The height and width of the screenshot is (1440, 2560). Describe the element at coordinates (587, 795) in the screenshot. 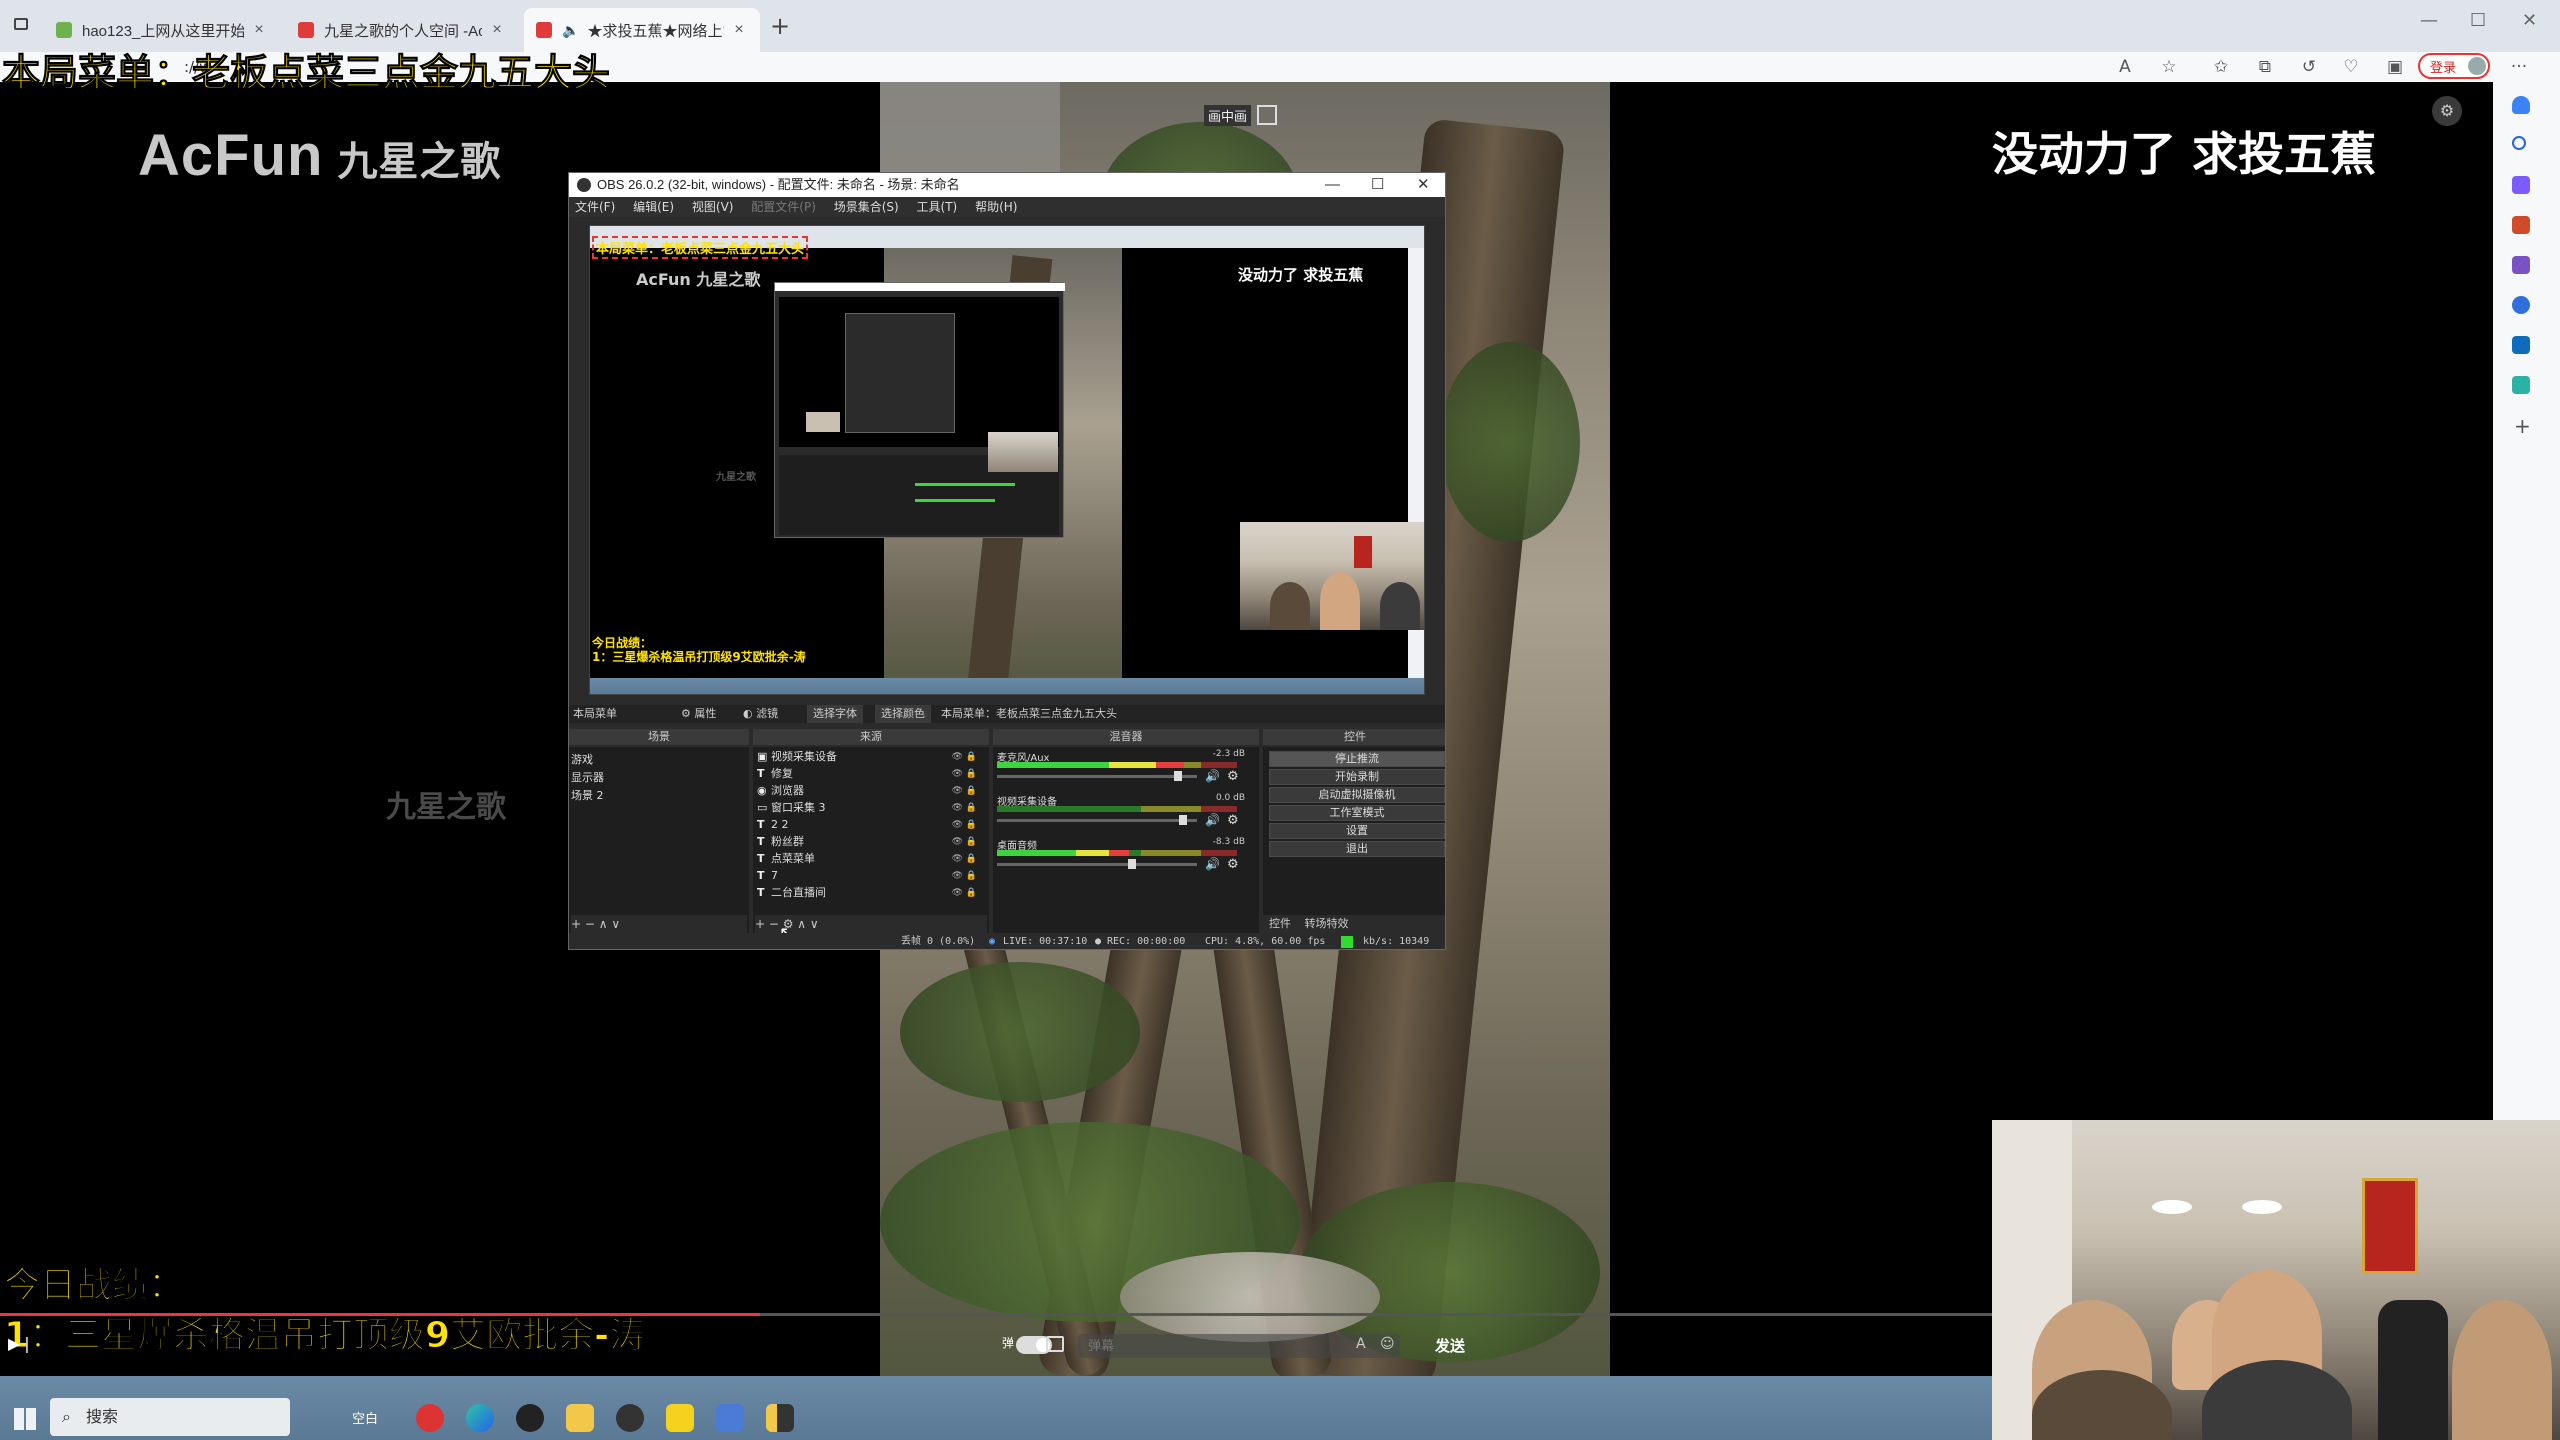

I see `scene-item: 场景 2` at that location.